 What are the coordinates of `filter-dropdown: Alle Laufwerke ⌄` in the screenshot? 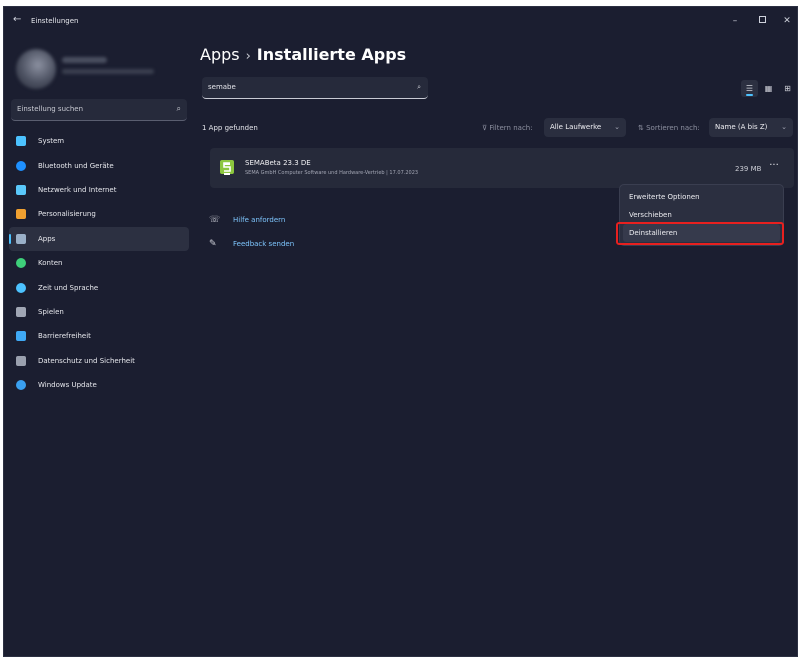 It's located at (585, 127).